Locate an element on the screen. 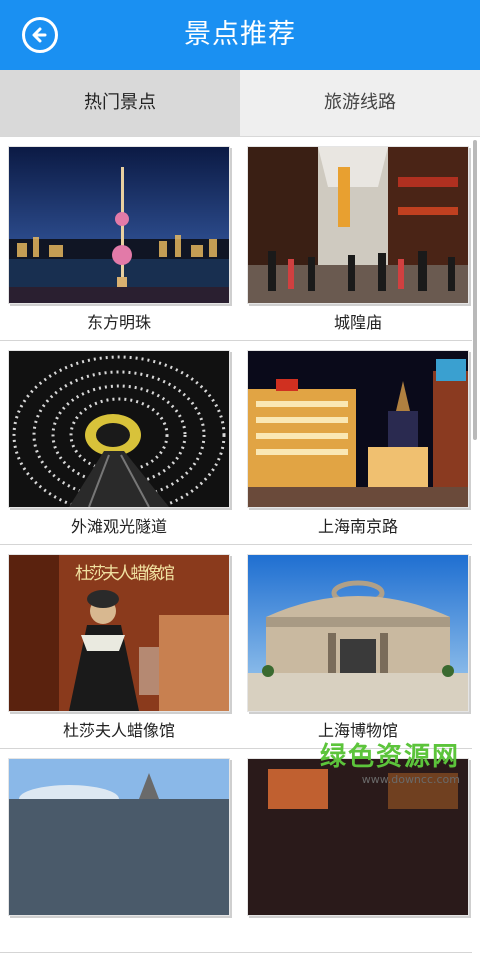  attraction-card-city-god-temple: 城隍庙 is located at coordinates (358, 240).